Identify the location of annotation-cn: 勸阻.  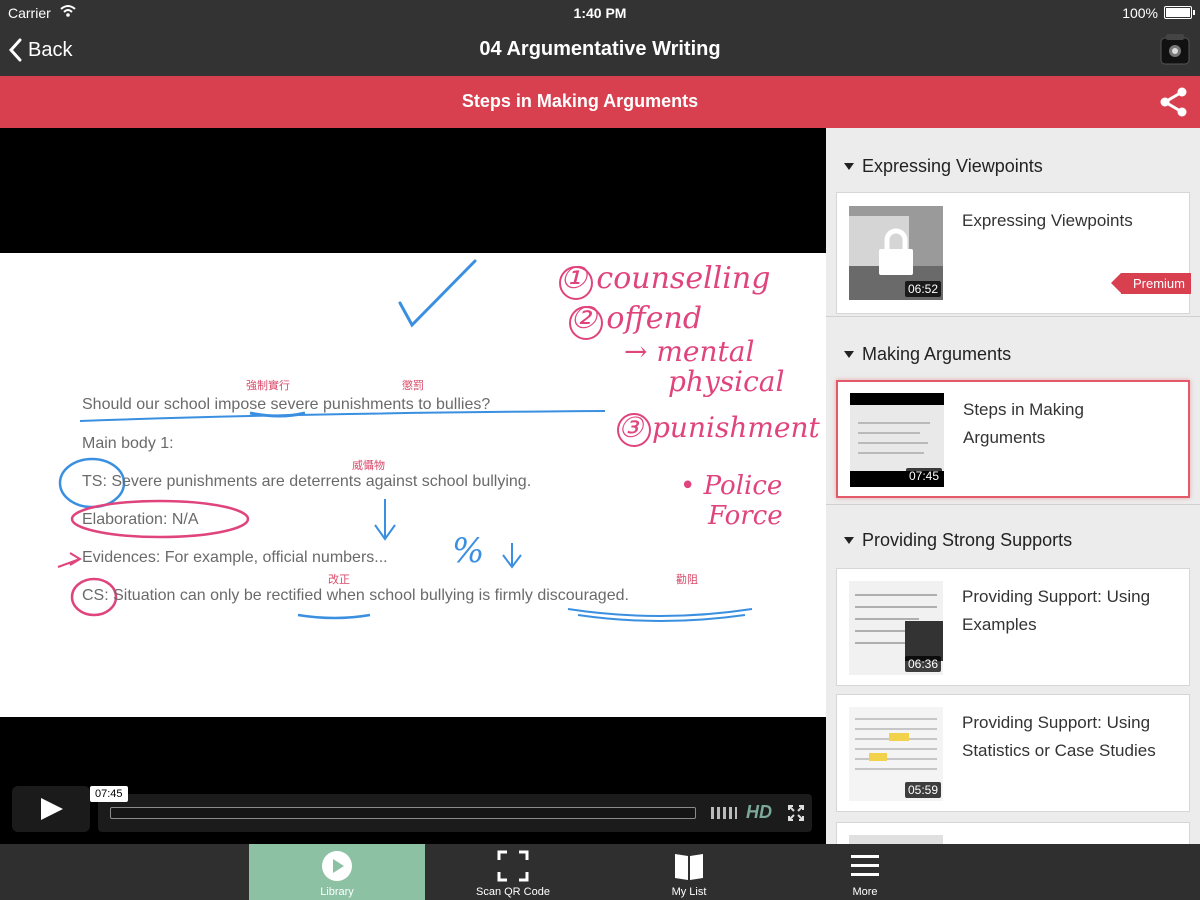
(687, 580).